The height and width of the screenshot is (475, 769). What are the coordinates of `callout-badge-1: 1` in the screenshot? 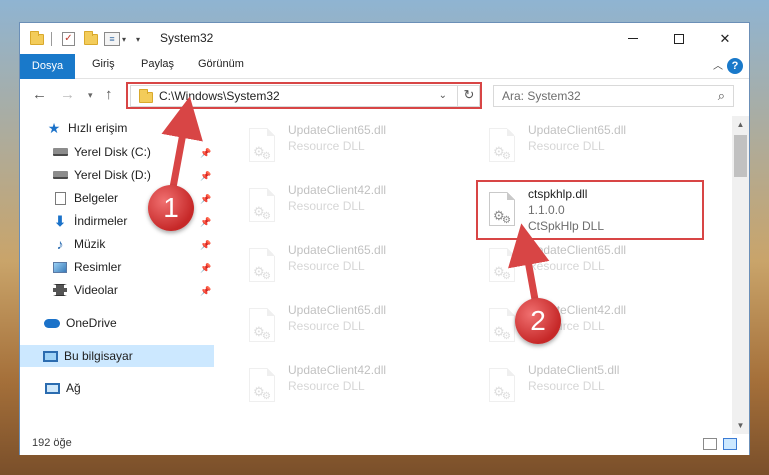 It's located at (171, 208).